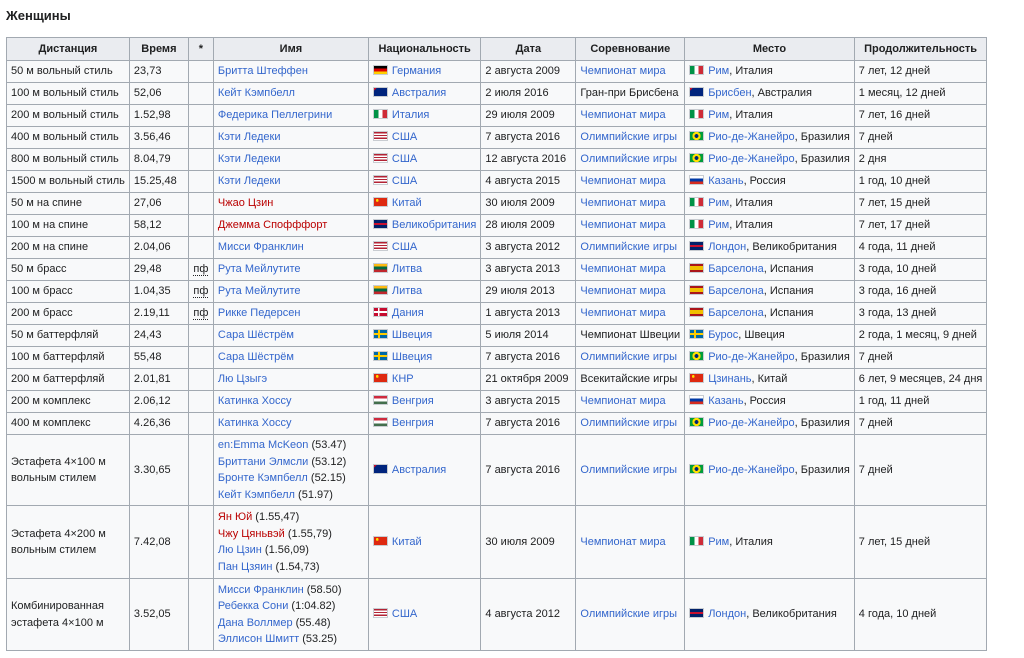  What do you see at coordinates (245, 203) in the screenshot?
I see `swimmer-name-link: Чжао Цзин` at bounding box center [245, 203].